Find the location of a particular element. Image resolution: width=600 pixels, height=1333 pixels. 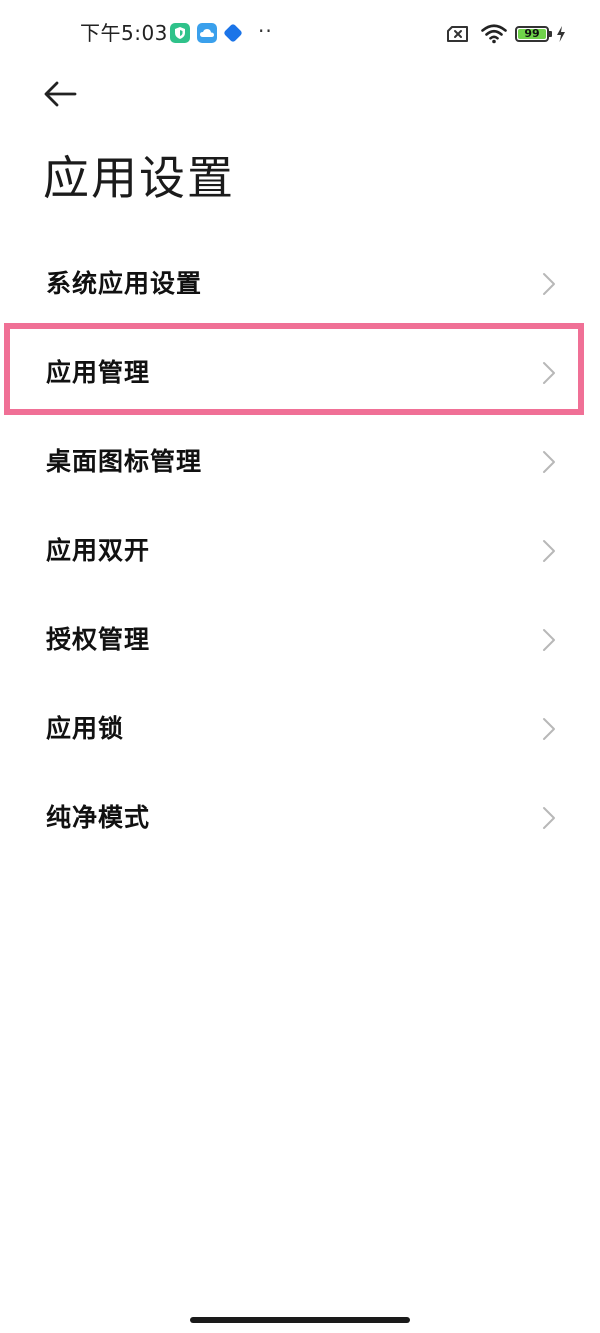

cloud-app-icon is located at coordinates (207, 33).